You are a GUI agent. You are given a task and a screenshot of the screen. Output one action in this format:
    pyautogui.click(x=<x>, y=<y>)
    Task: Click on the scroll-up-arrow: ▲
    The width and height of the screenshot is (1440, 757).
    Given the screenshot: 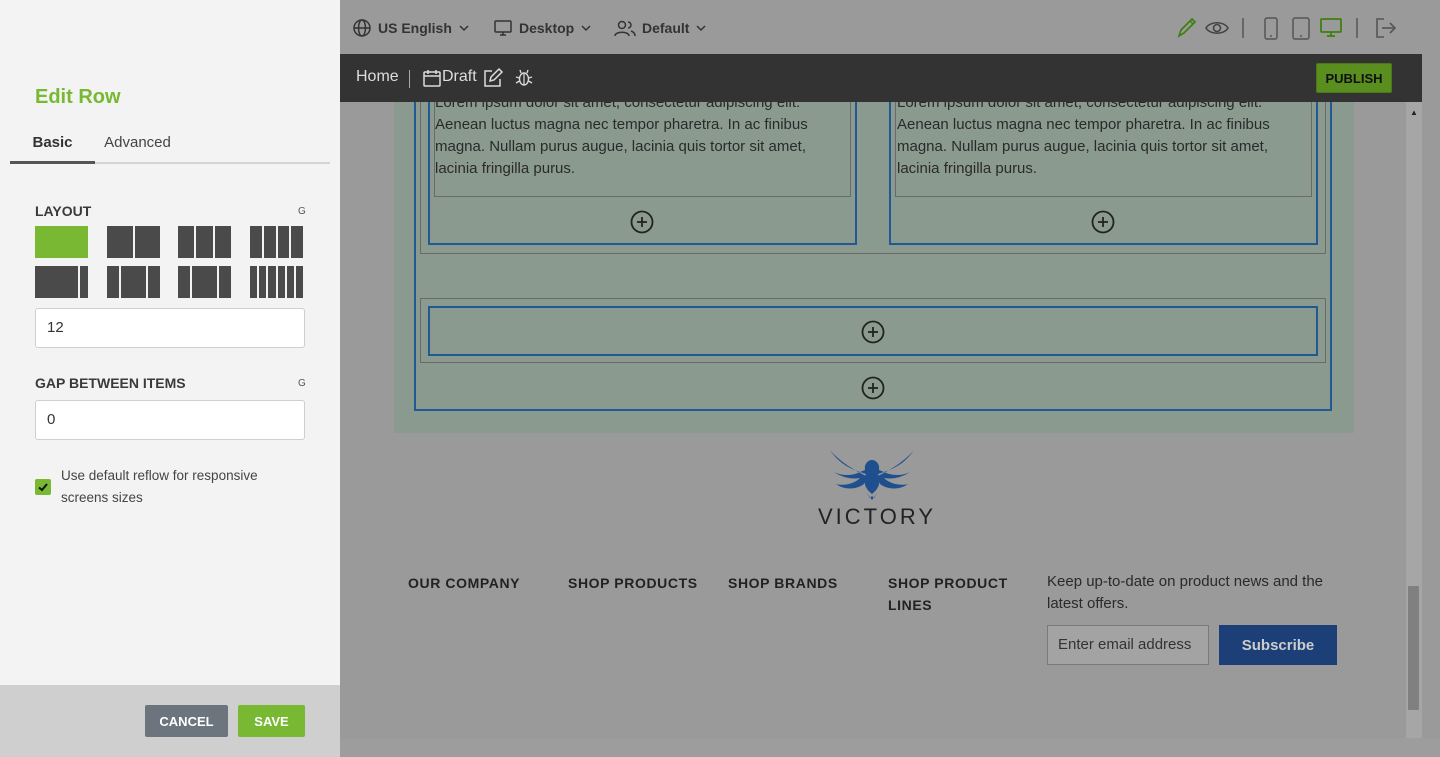 What is the action you would take?
    pyautogui.click(x=1414, y=112)
    